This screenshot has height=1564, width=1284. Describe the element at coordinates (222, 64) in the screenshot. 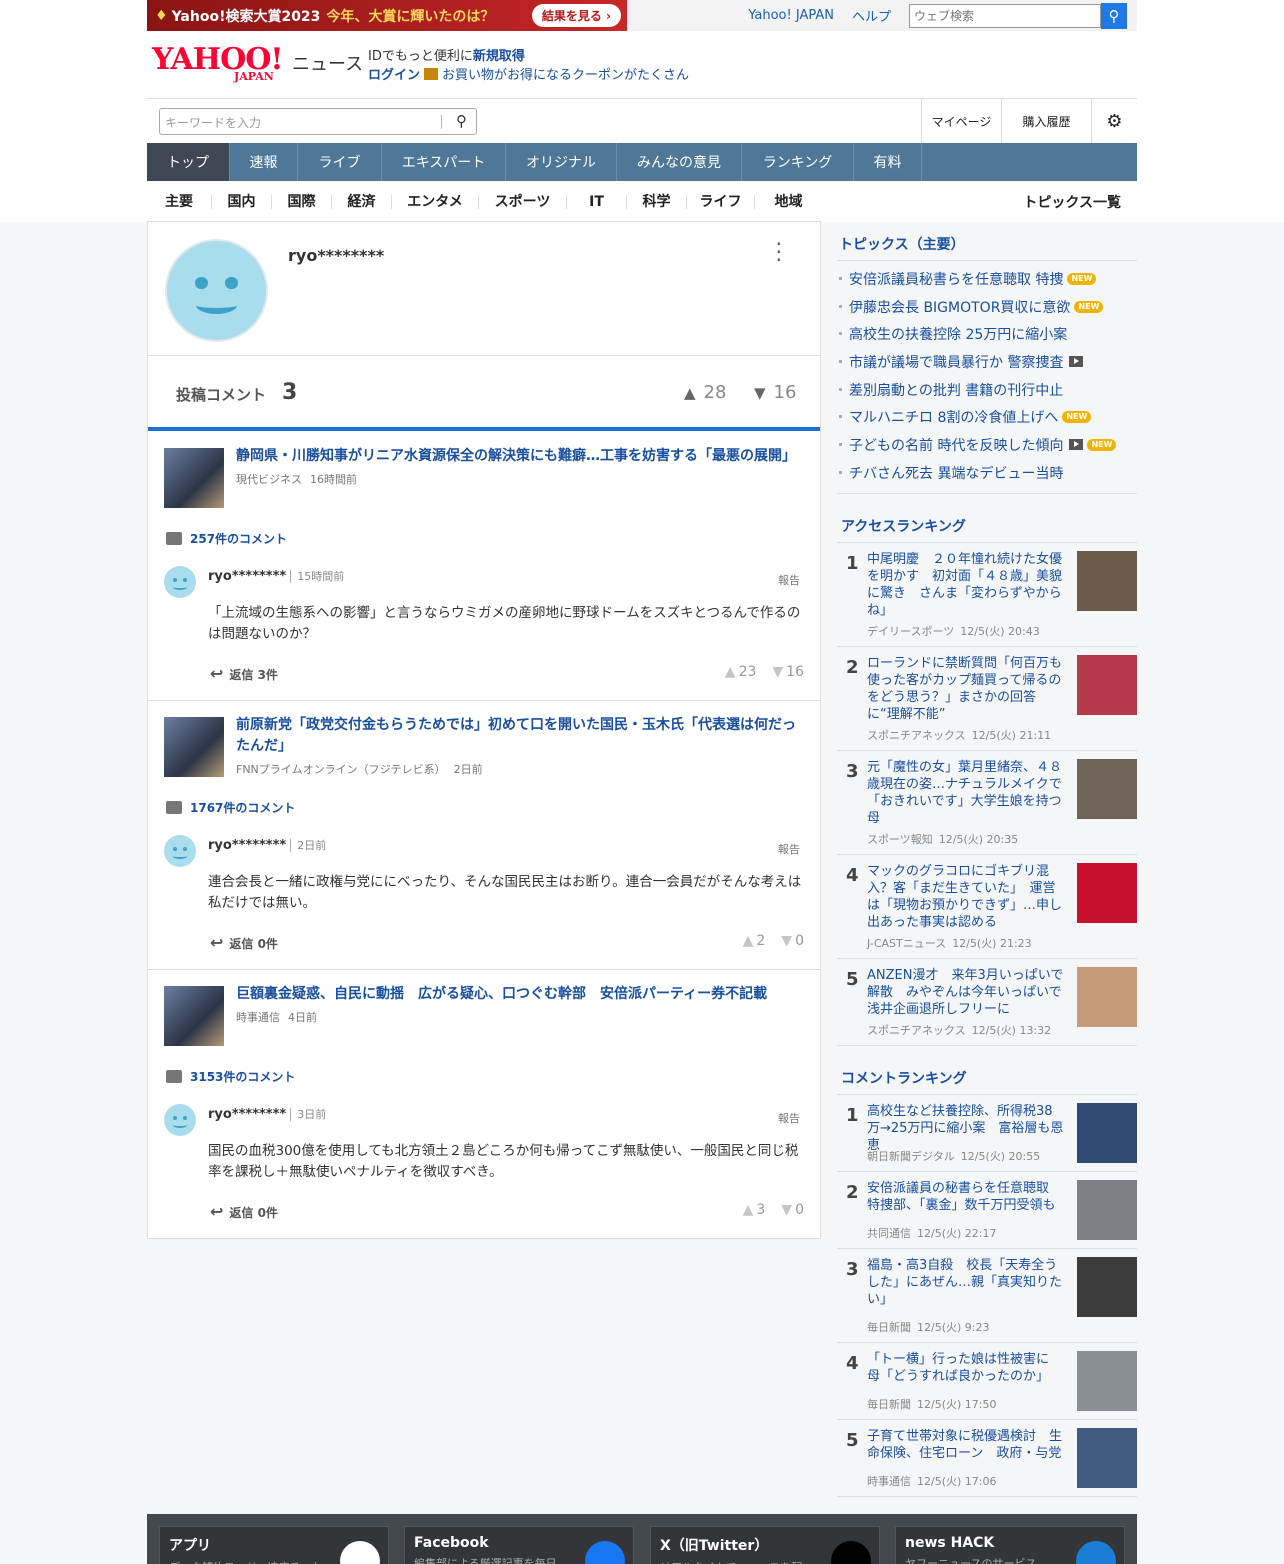

I see `yahoo-logo: YAHOO! JAPAN` at that location.